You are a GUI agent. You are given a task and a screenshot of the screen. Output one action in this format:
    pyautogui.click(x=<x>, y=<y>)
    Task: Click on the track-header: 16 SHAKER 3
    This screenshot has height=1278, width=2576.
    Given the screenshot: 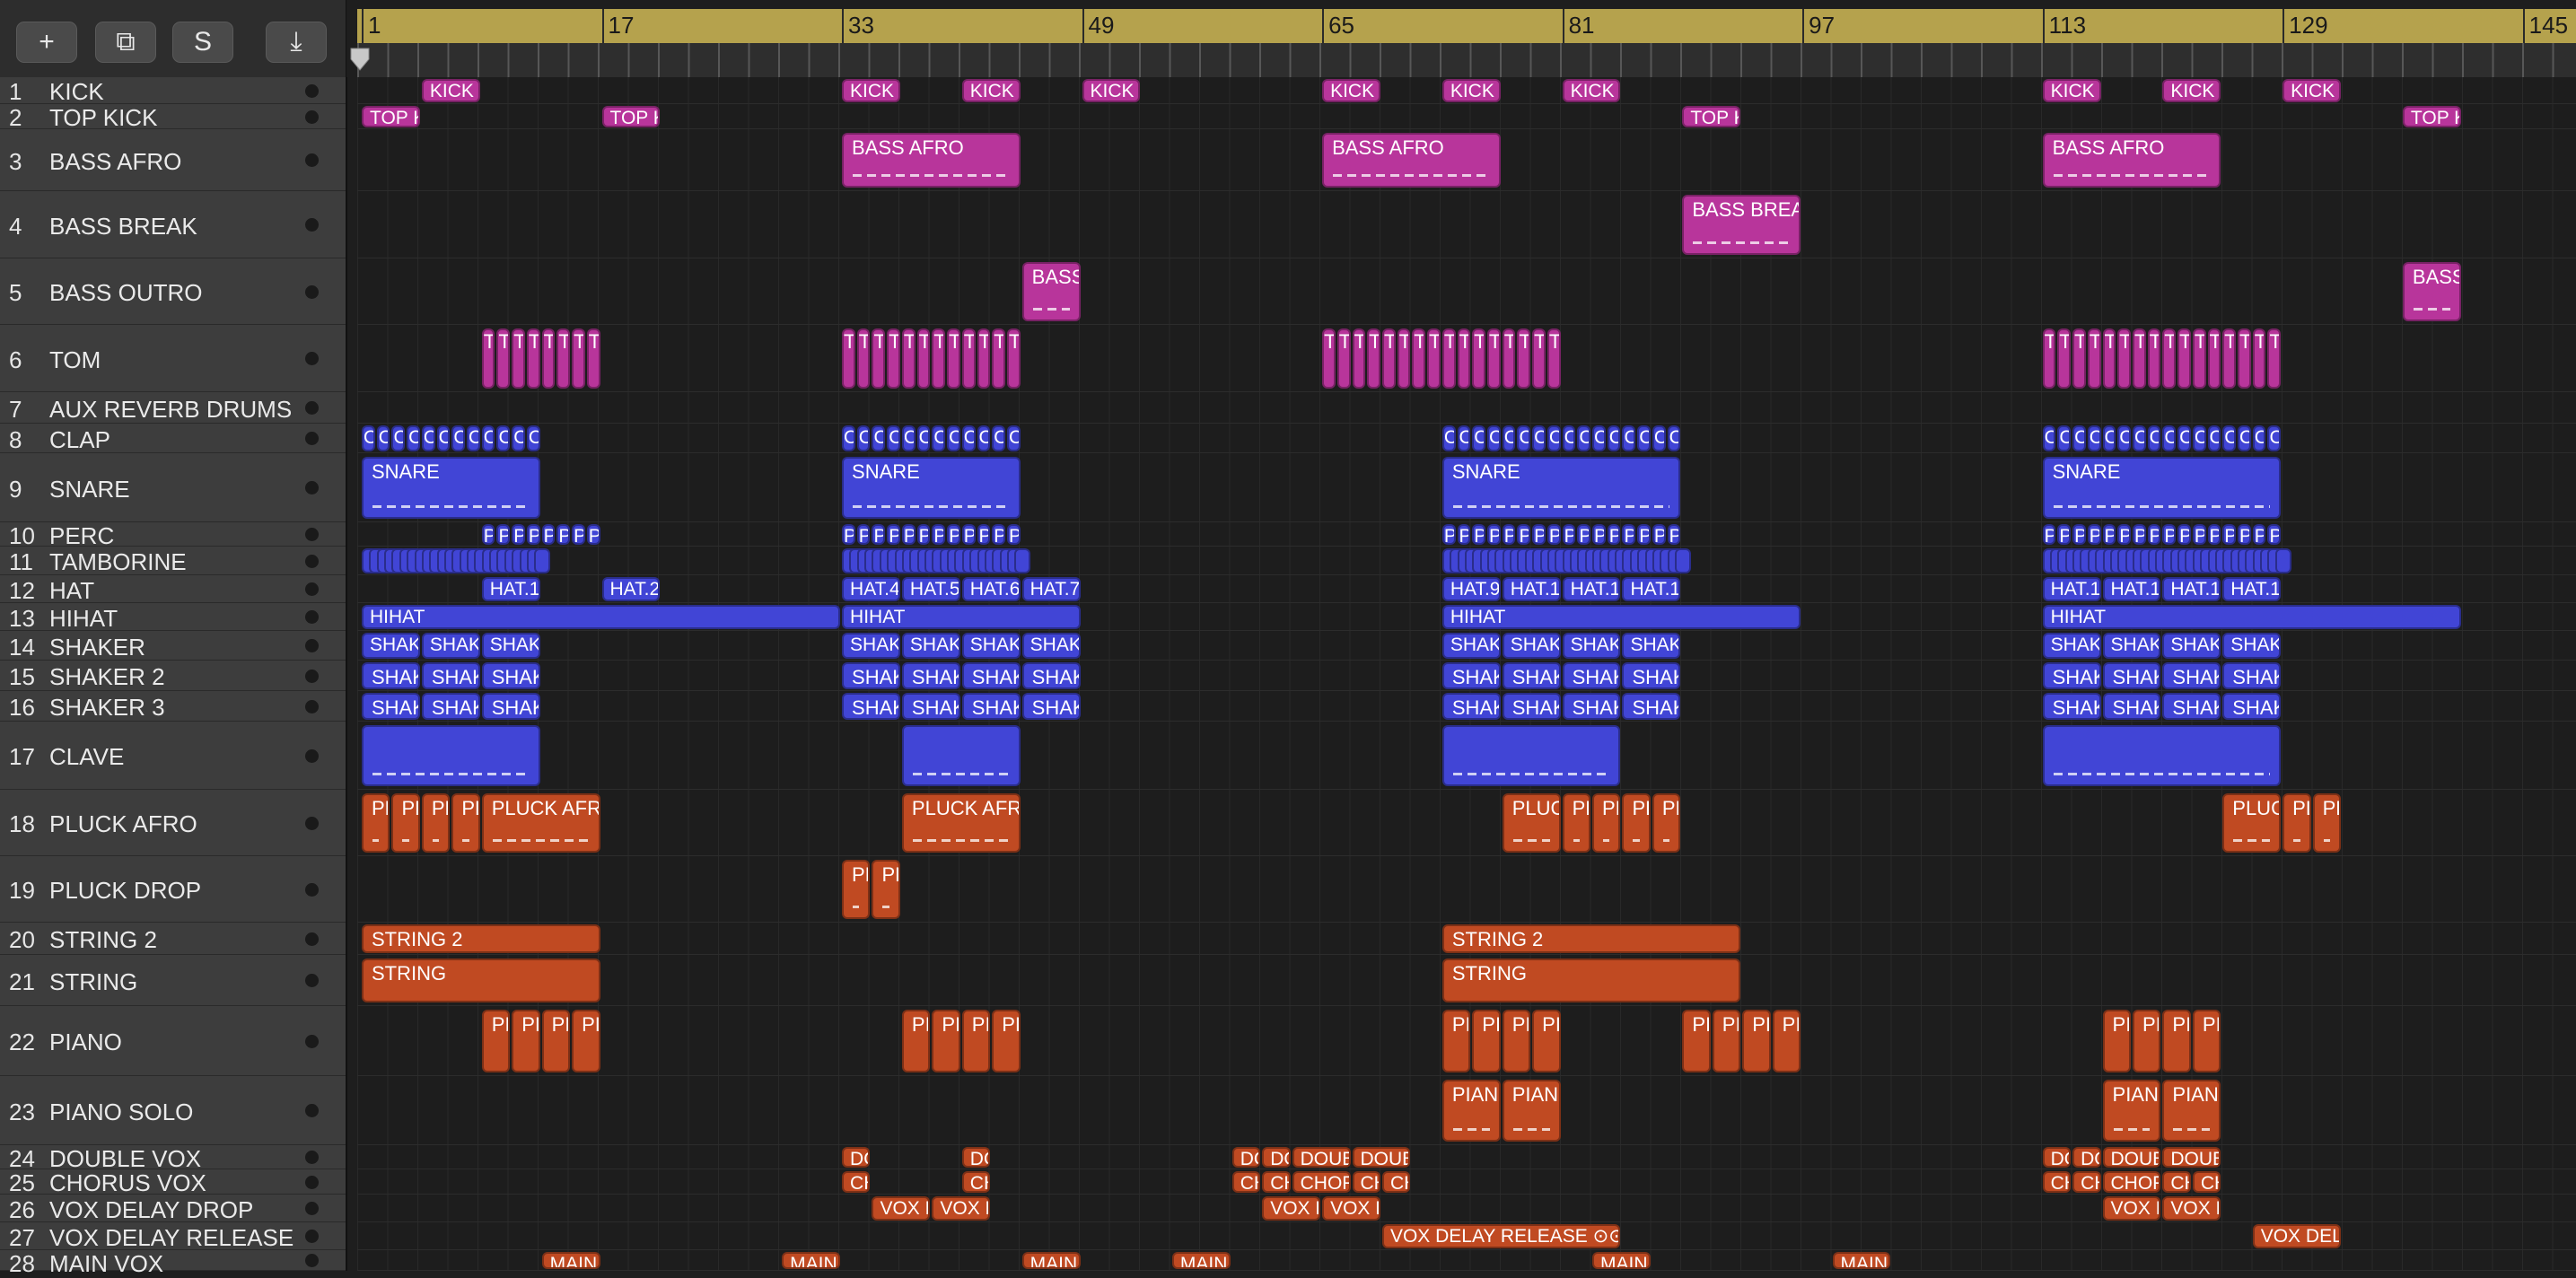 What is the action you would take?
    pyautogui.click(x=173, y=707)
    